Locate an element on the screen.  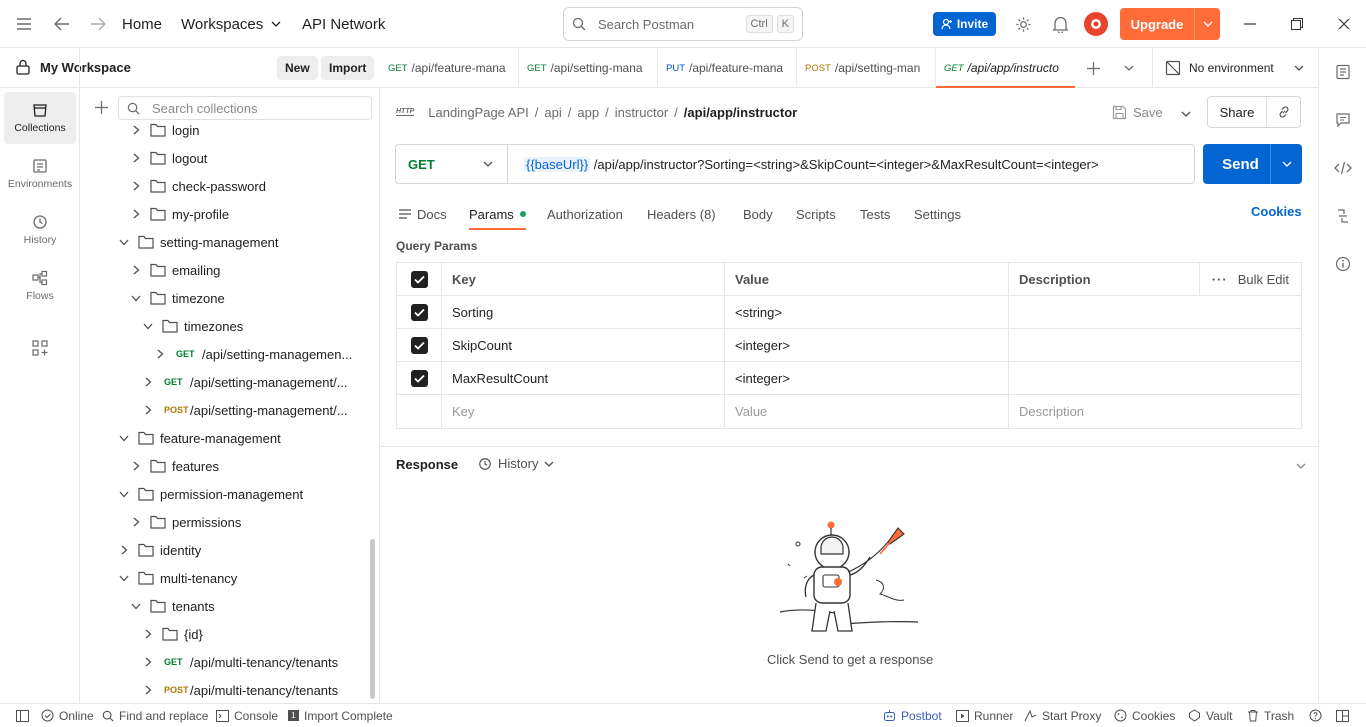
param-value-cell: <string> is located at coordinates (867, 312).